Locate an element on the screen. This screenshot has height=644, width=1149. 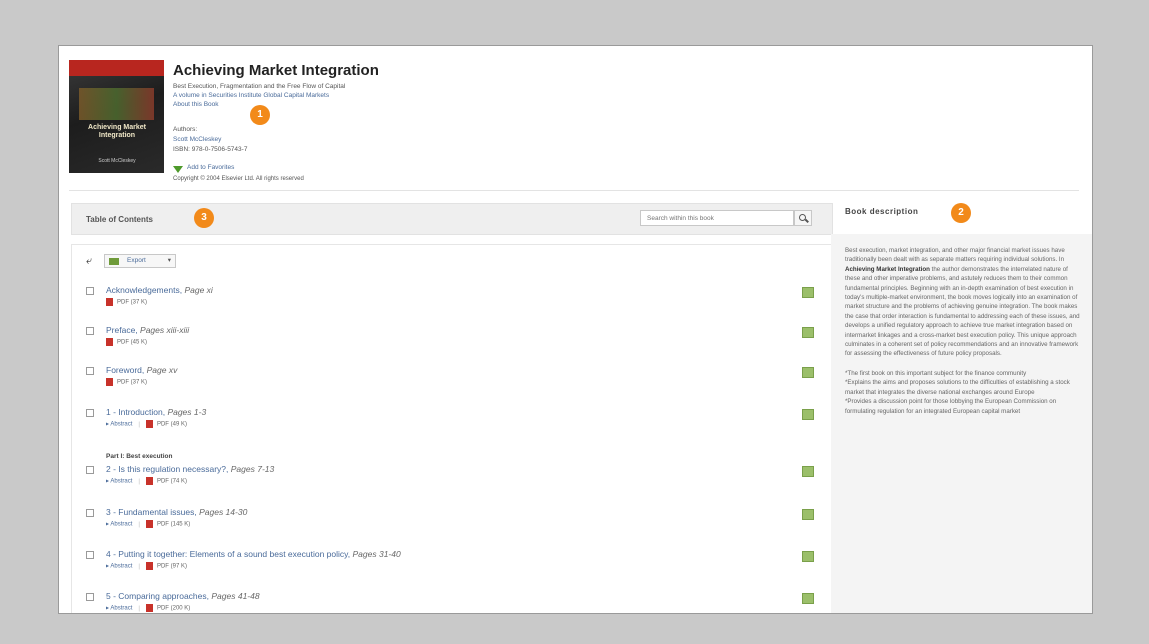
export-dropdown: Export ▾ is located at coordinates (140, 261).